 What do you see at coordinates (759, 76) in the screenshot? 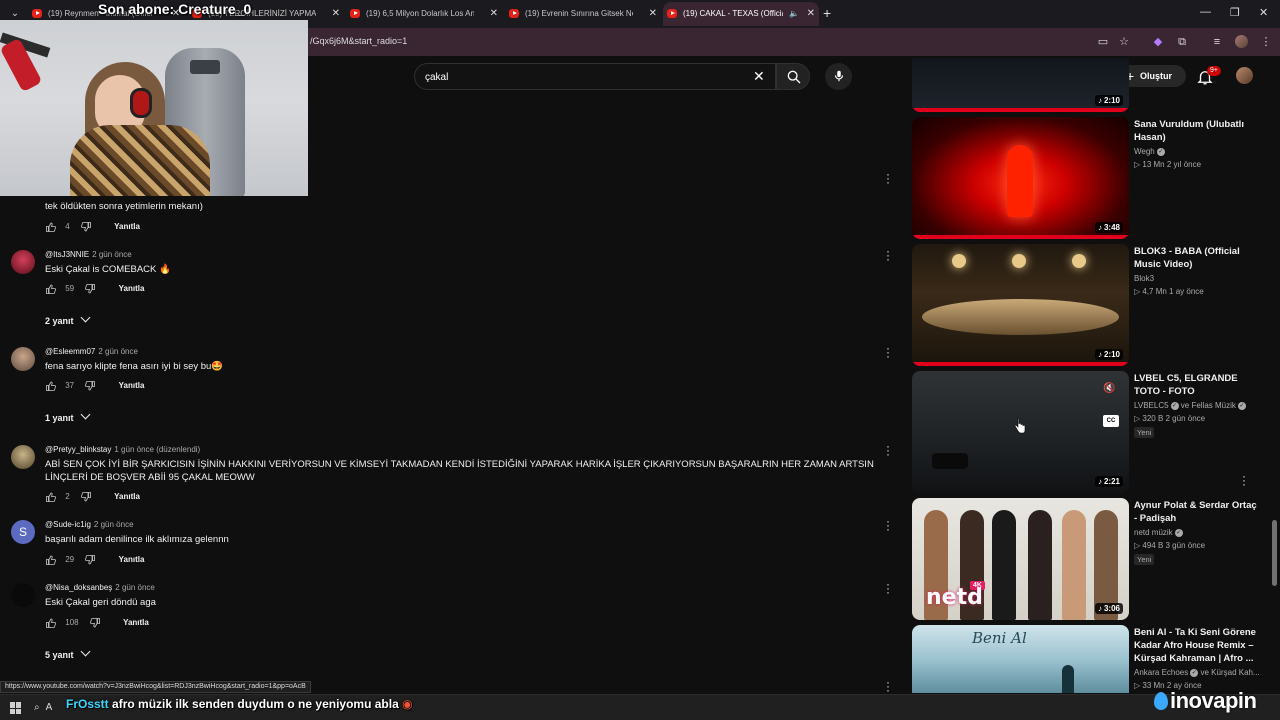
I see `clear-search-icon: ✕` at bounding box center [759, 76].